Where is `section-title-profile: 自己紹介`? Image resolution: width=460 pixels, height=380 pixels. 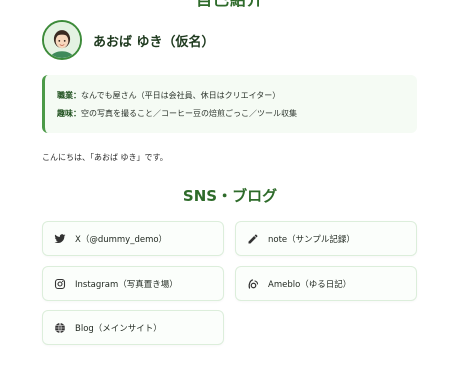 section-title-profile: 自己紹介 is located at coordinates (230, 5).